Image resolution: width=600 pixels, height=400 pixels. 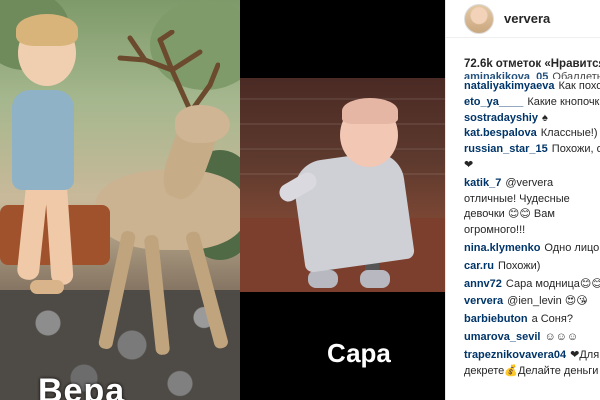 What do you see at coordinates (575, 149) in the screenshot?
I see `comment-text: Похожи, очень` at bounding box center [575, 149].